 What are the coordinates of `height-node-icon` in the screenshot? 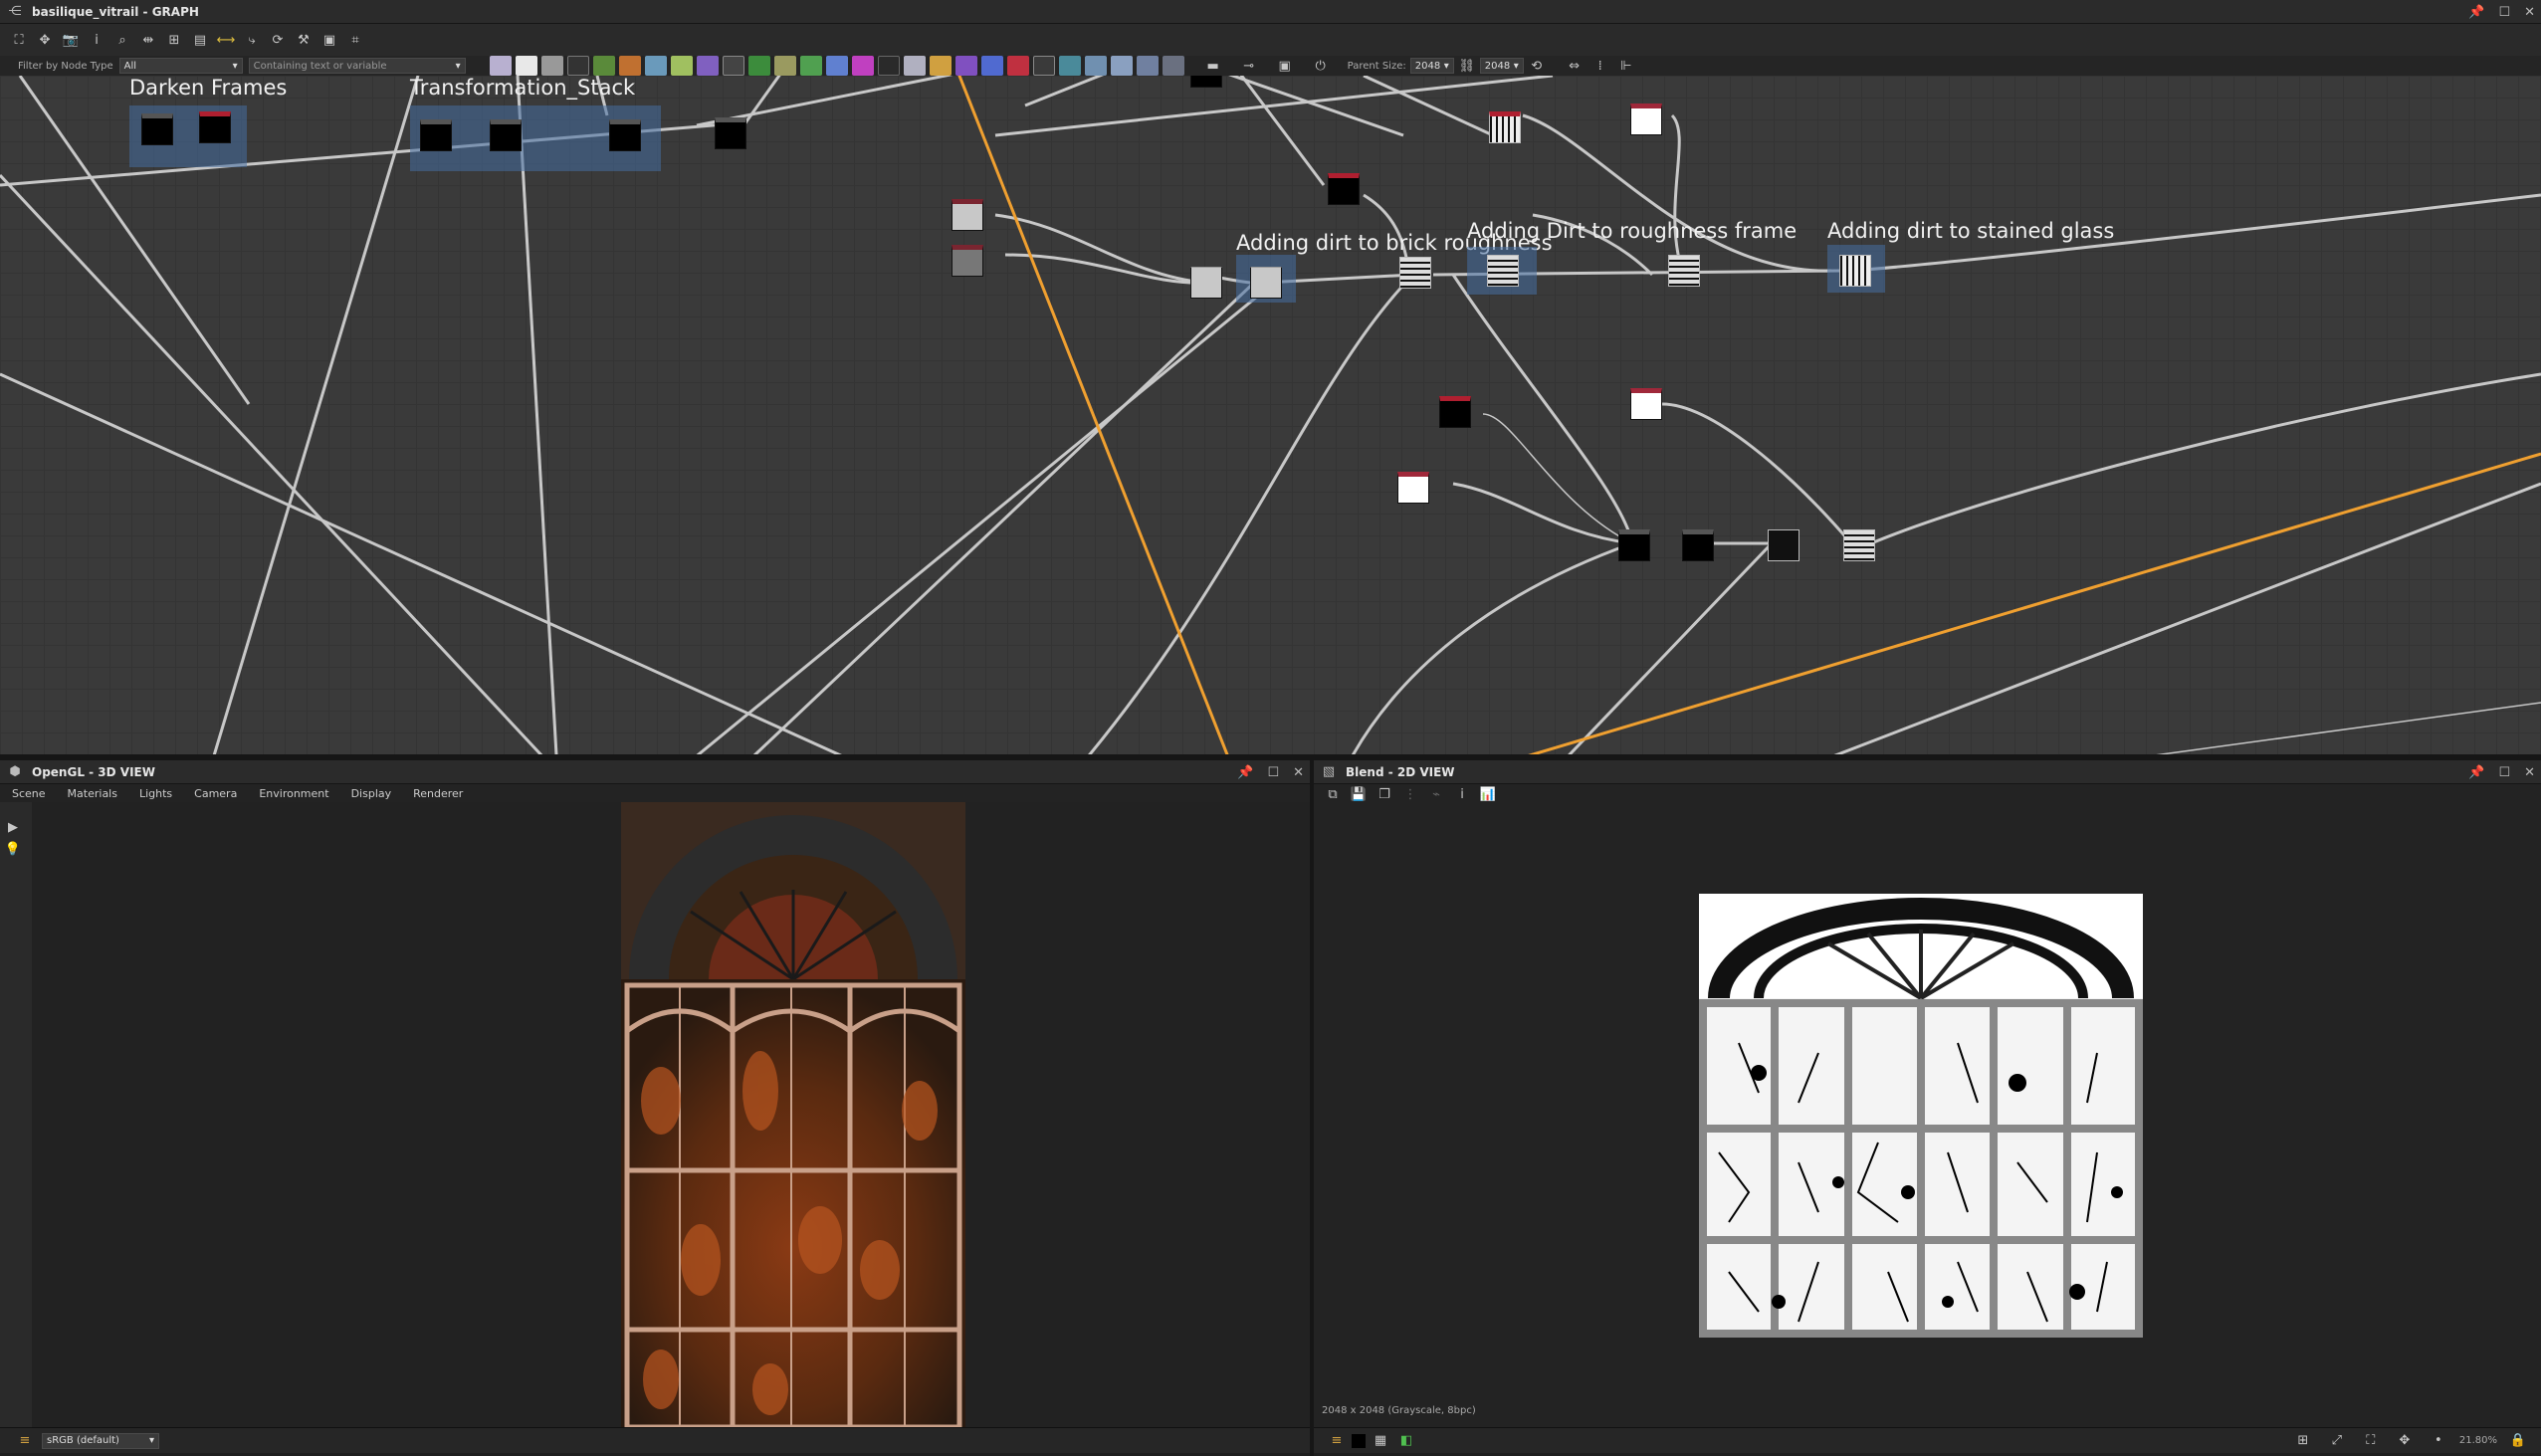 It's located at (836, 66).